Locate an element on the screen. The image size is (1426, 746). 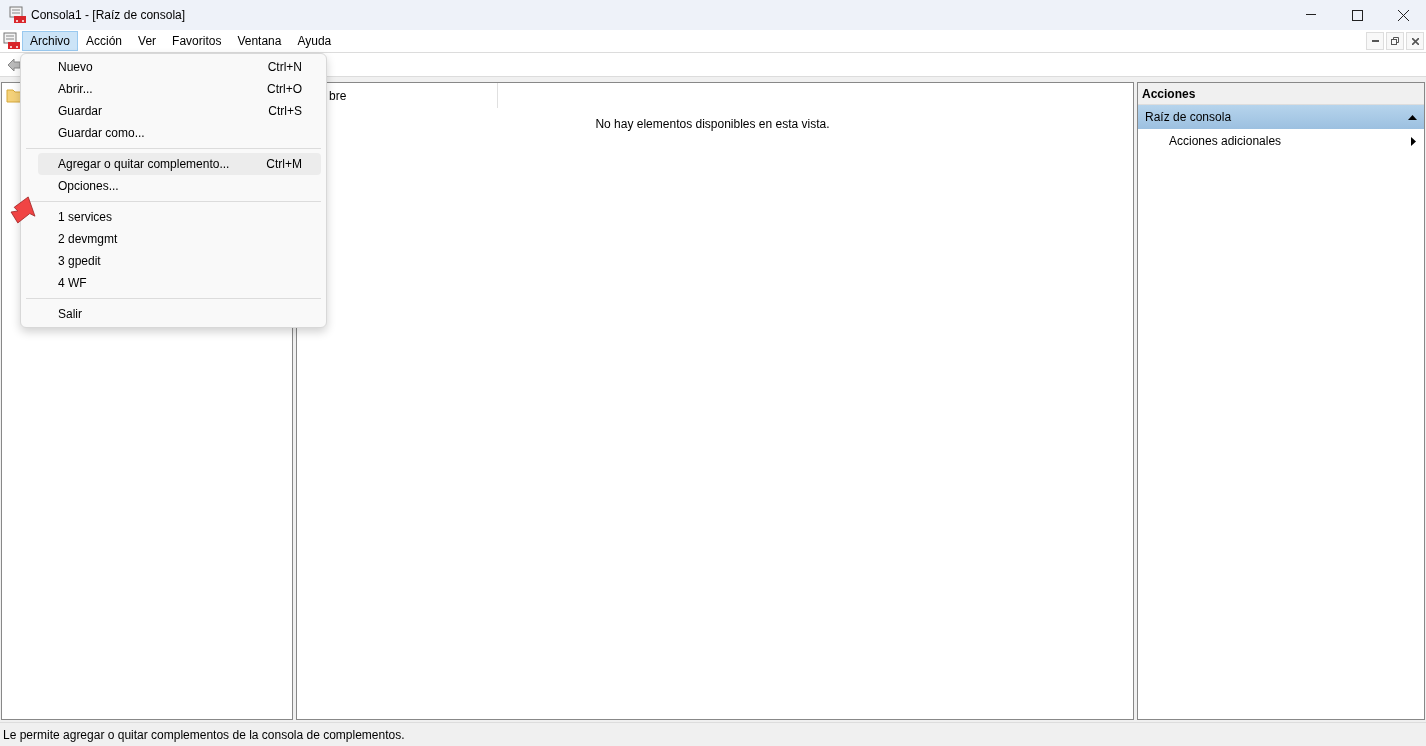
empty-list-message: No hay elementos disponibles en esta vista. is located at coordinates (712, 124).